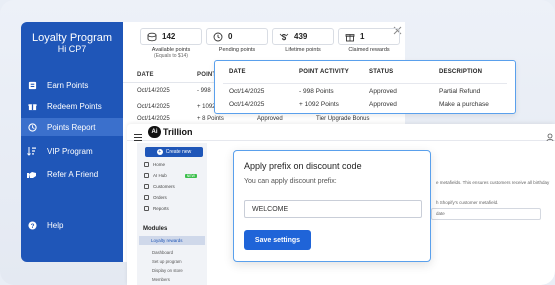 The width and height of the screenshot is (555, 285). Describe the element at coordinates (32, 127) in the screenshot. I see `clock-icon` at that location.